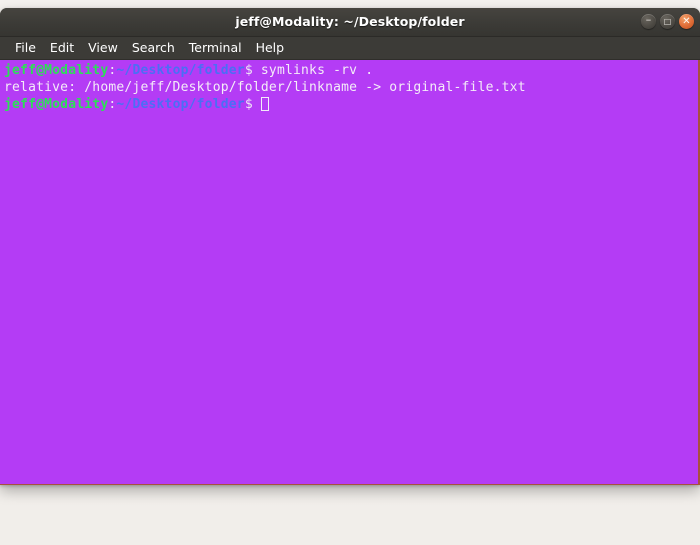 The image size is (700, 545). I want to click on menu-file: File, so click(25, 48).